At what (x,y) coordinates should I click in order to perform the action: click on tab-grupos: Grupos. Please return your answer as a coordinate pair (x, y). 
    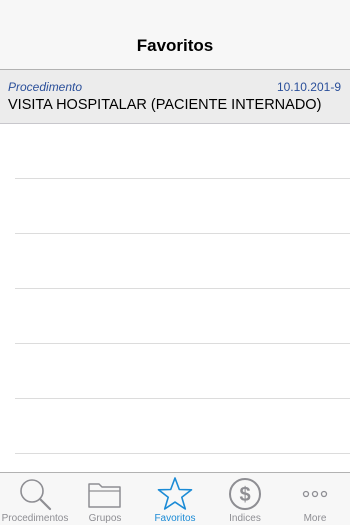
    Looking at the image, I should click on (105, 499).